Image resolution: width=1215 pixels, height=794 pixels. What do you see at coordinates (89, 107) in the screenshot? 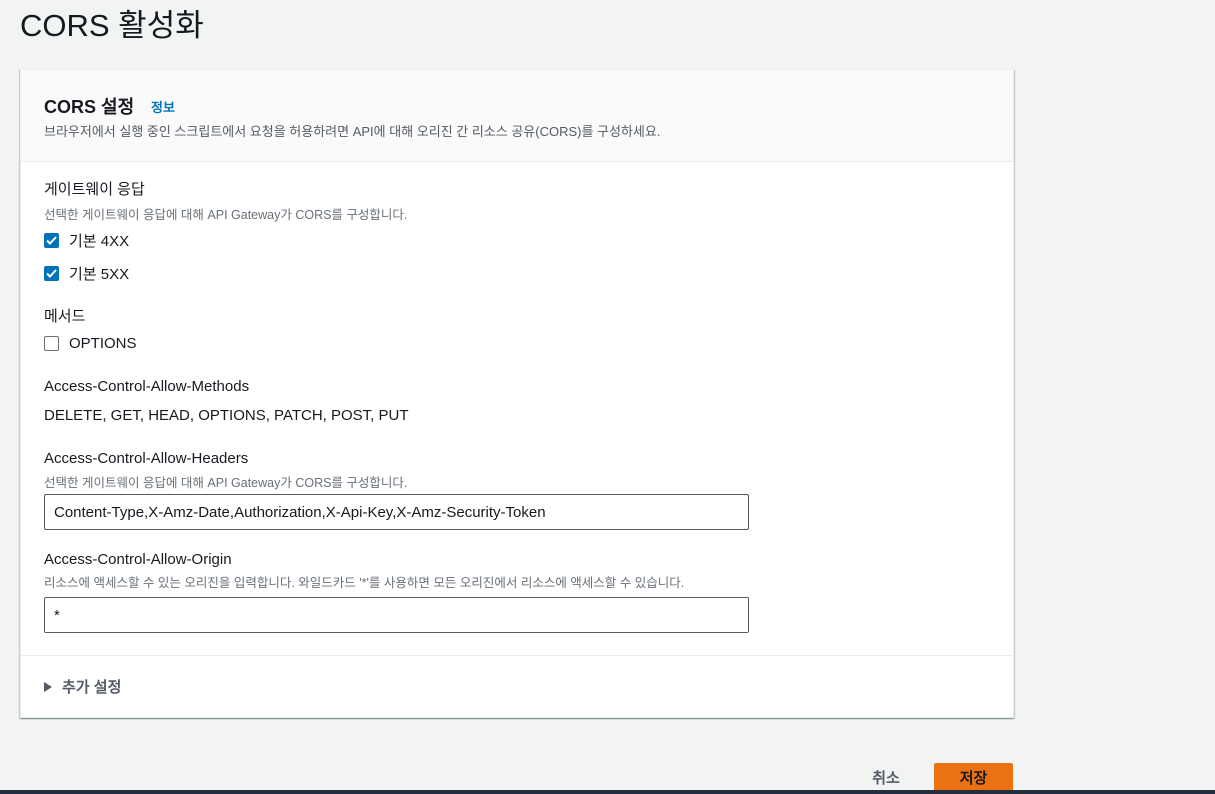
I see `panel-title: CORS 설정` at bounding box center [89, 107].